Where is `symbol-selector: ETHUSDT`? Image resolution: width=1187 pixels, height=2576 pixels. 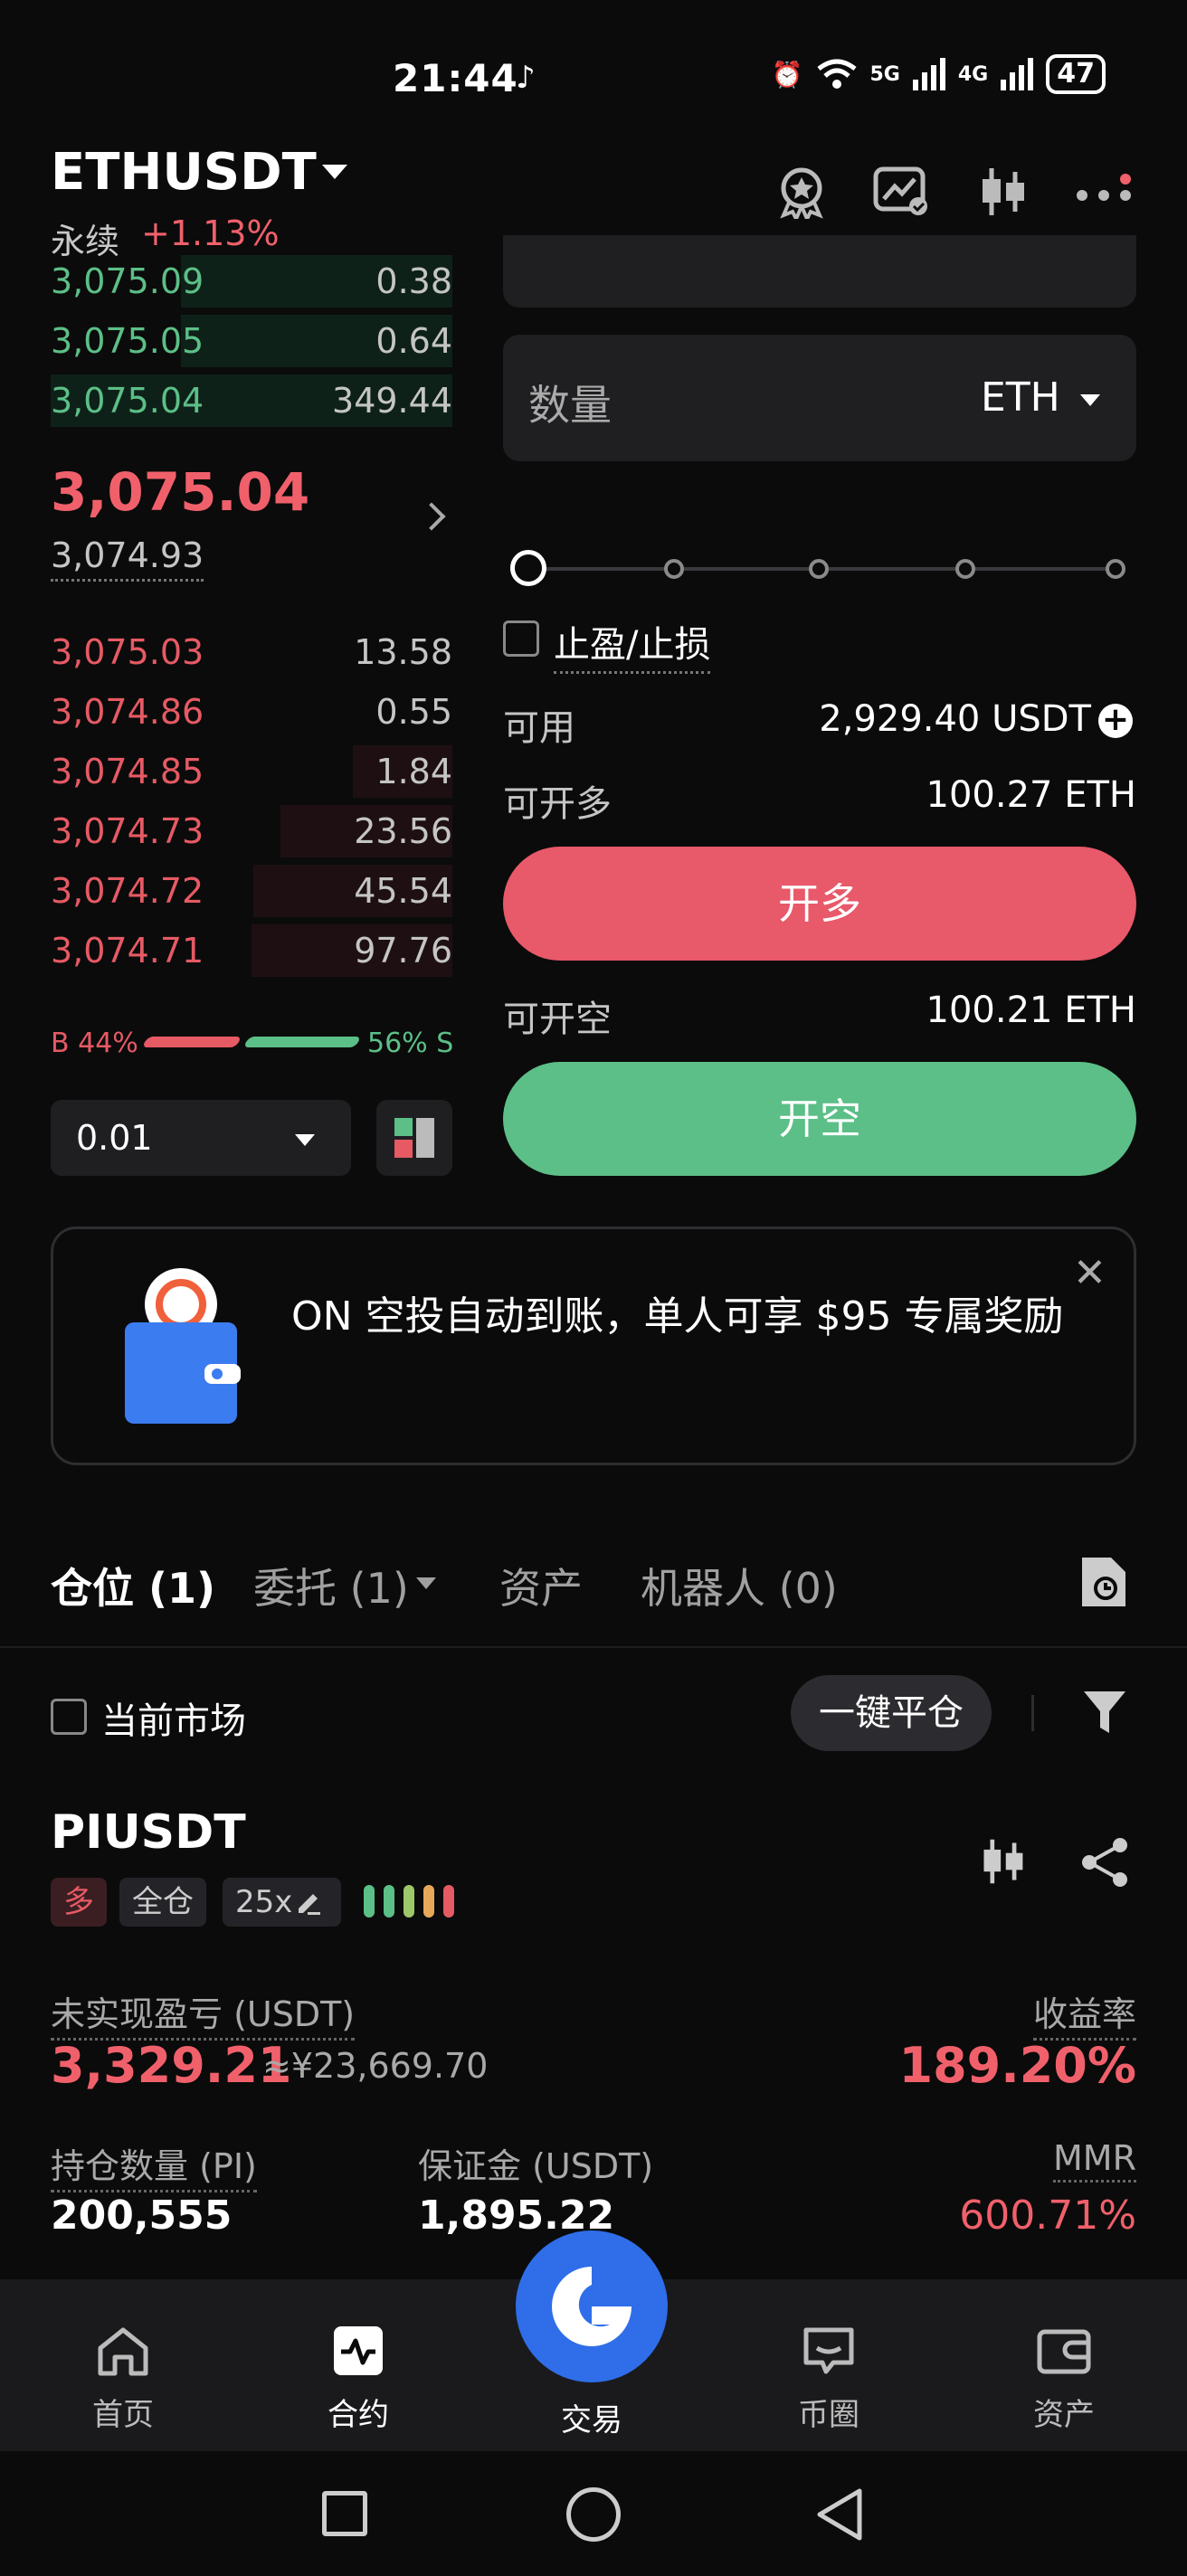
symbol-selector: ETHUSDT is located at coordinates (184, 172).